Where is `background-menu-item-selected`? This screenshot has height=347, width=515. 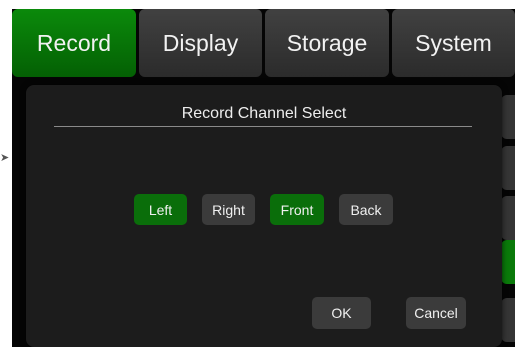 background-menu-item-selected is located at coordinates (508, 262).